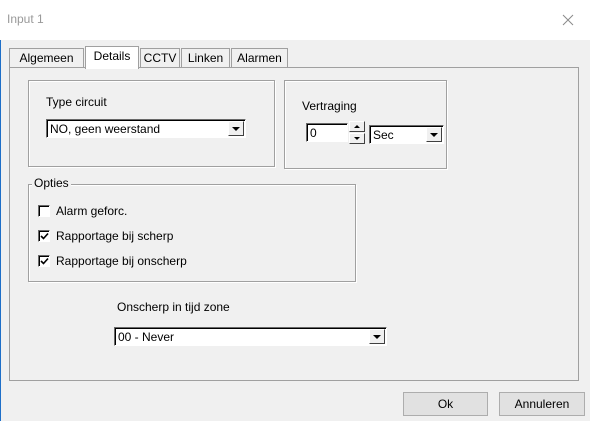 This screenshot has height=421, width=590. Describe the element at coordinates (1, 230) in the screenshot. I see `window-border` at that location.